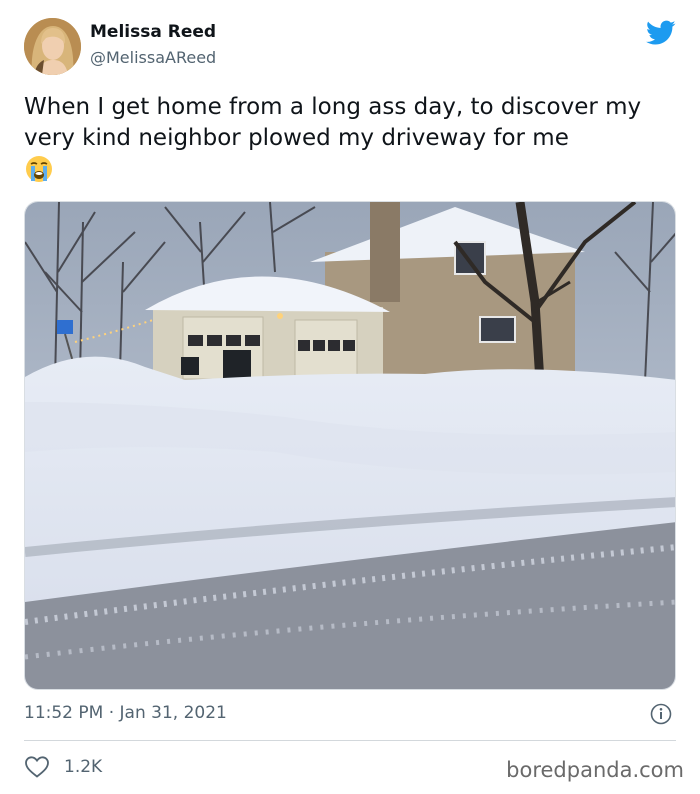 The image size is (700, 794). Describe the element at coordinates (39, 169) in the screenshot. I see `loudly-crying-face-icon` at that location.